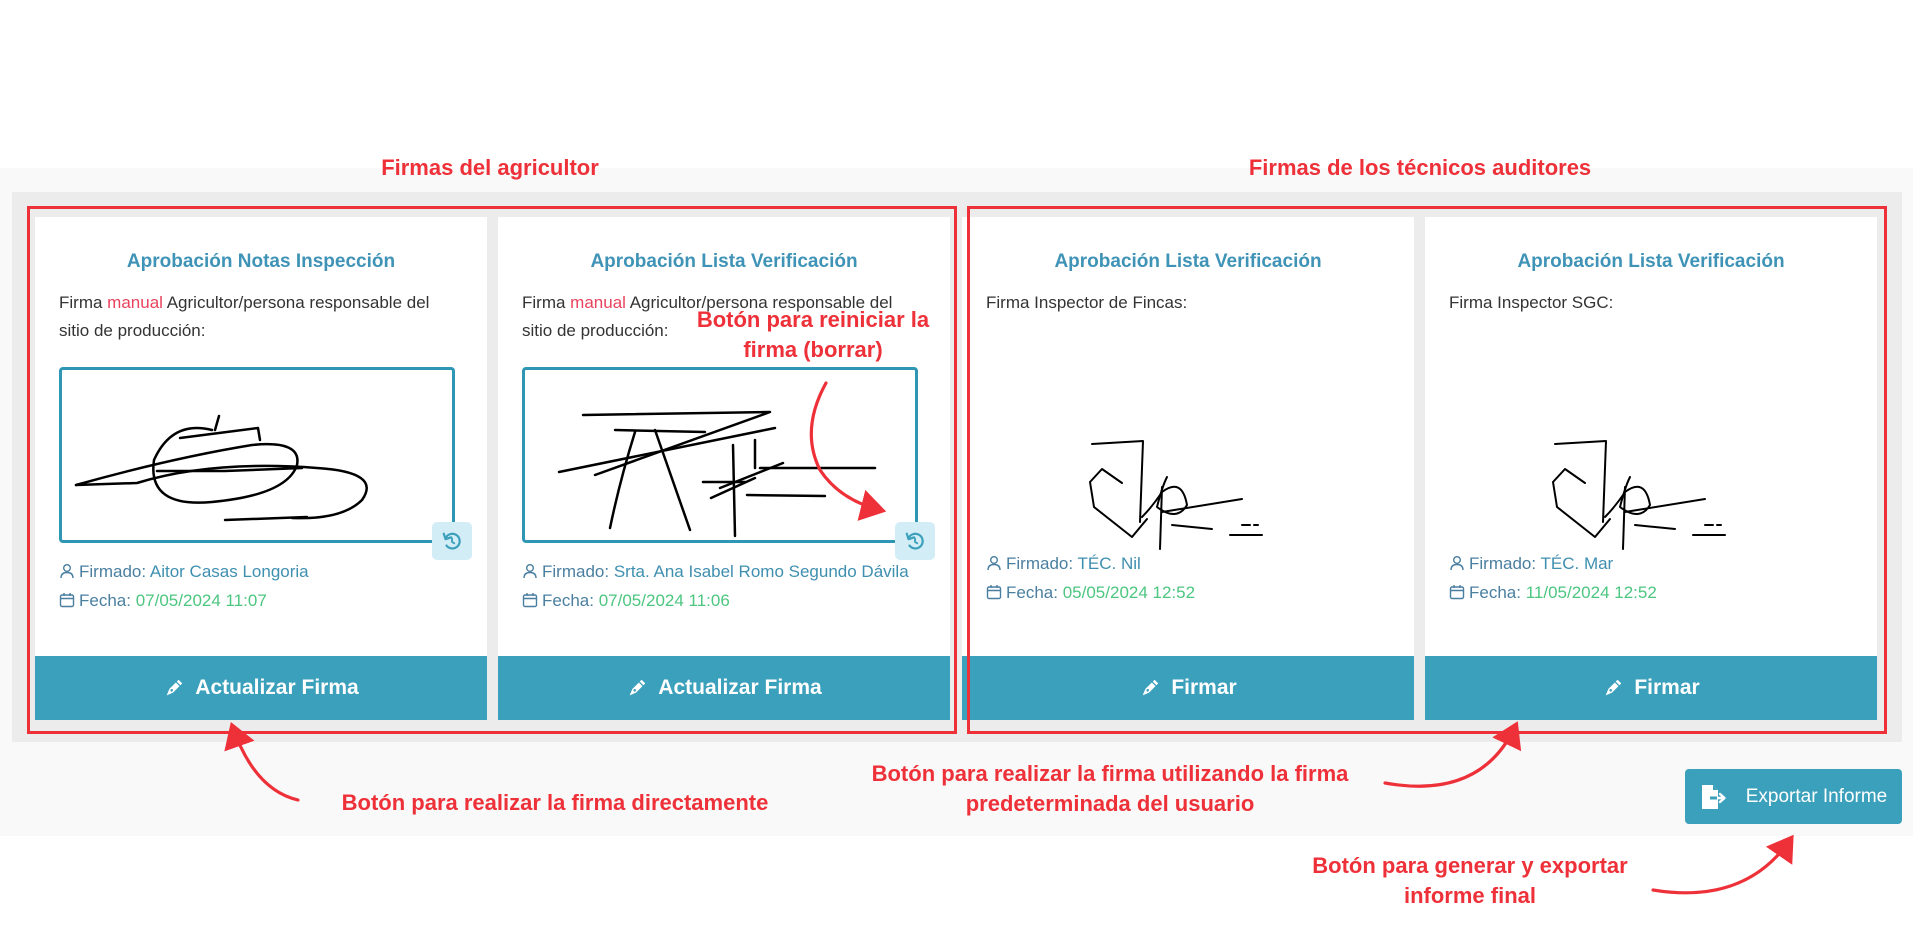 This screenshot has height=947, width=1913. Describe the element at coordinates (1713, 796) in the screenshot. I see `file-export-icon` at that location.